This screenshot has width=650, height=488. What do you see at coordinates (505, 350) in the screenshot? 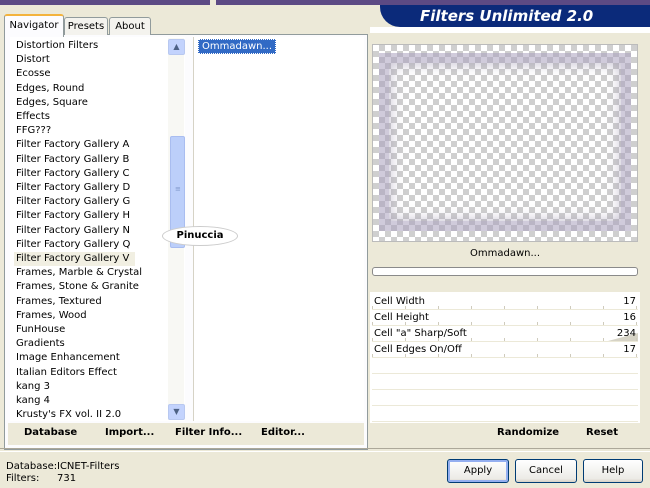
I see `param-row: Cell Edges On/Off 17` at bounding box center [505, 350].